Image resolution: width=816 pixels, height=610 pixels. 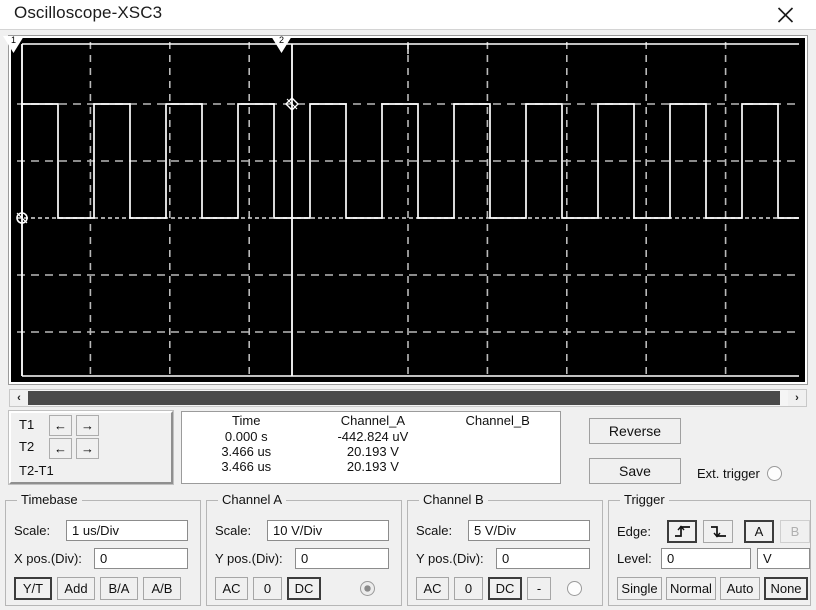 What do you see at coordinates (141, 558) in the screenshot?
I see `timebase-xpos-input: 0` at bounding box center [141, 558].